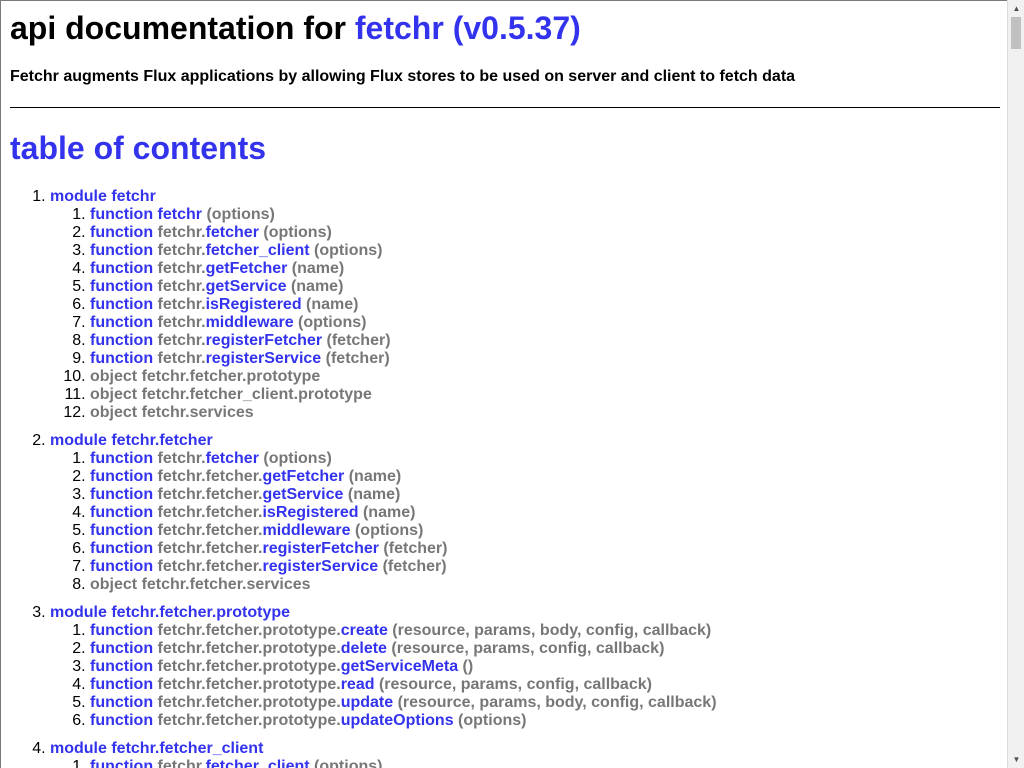  What do you see at coordinates (548, 323) in the screenshot?
I see `toc-member-item: function fetchr.middleware (options)` at bounding box center [548, 323].